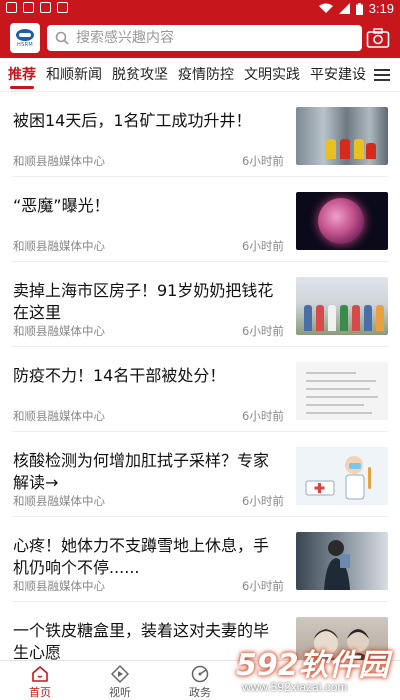 This screenshot has height=700, width=400. I want to click on play-icon, so click(120, 674).